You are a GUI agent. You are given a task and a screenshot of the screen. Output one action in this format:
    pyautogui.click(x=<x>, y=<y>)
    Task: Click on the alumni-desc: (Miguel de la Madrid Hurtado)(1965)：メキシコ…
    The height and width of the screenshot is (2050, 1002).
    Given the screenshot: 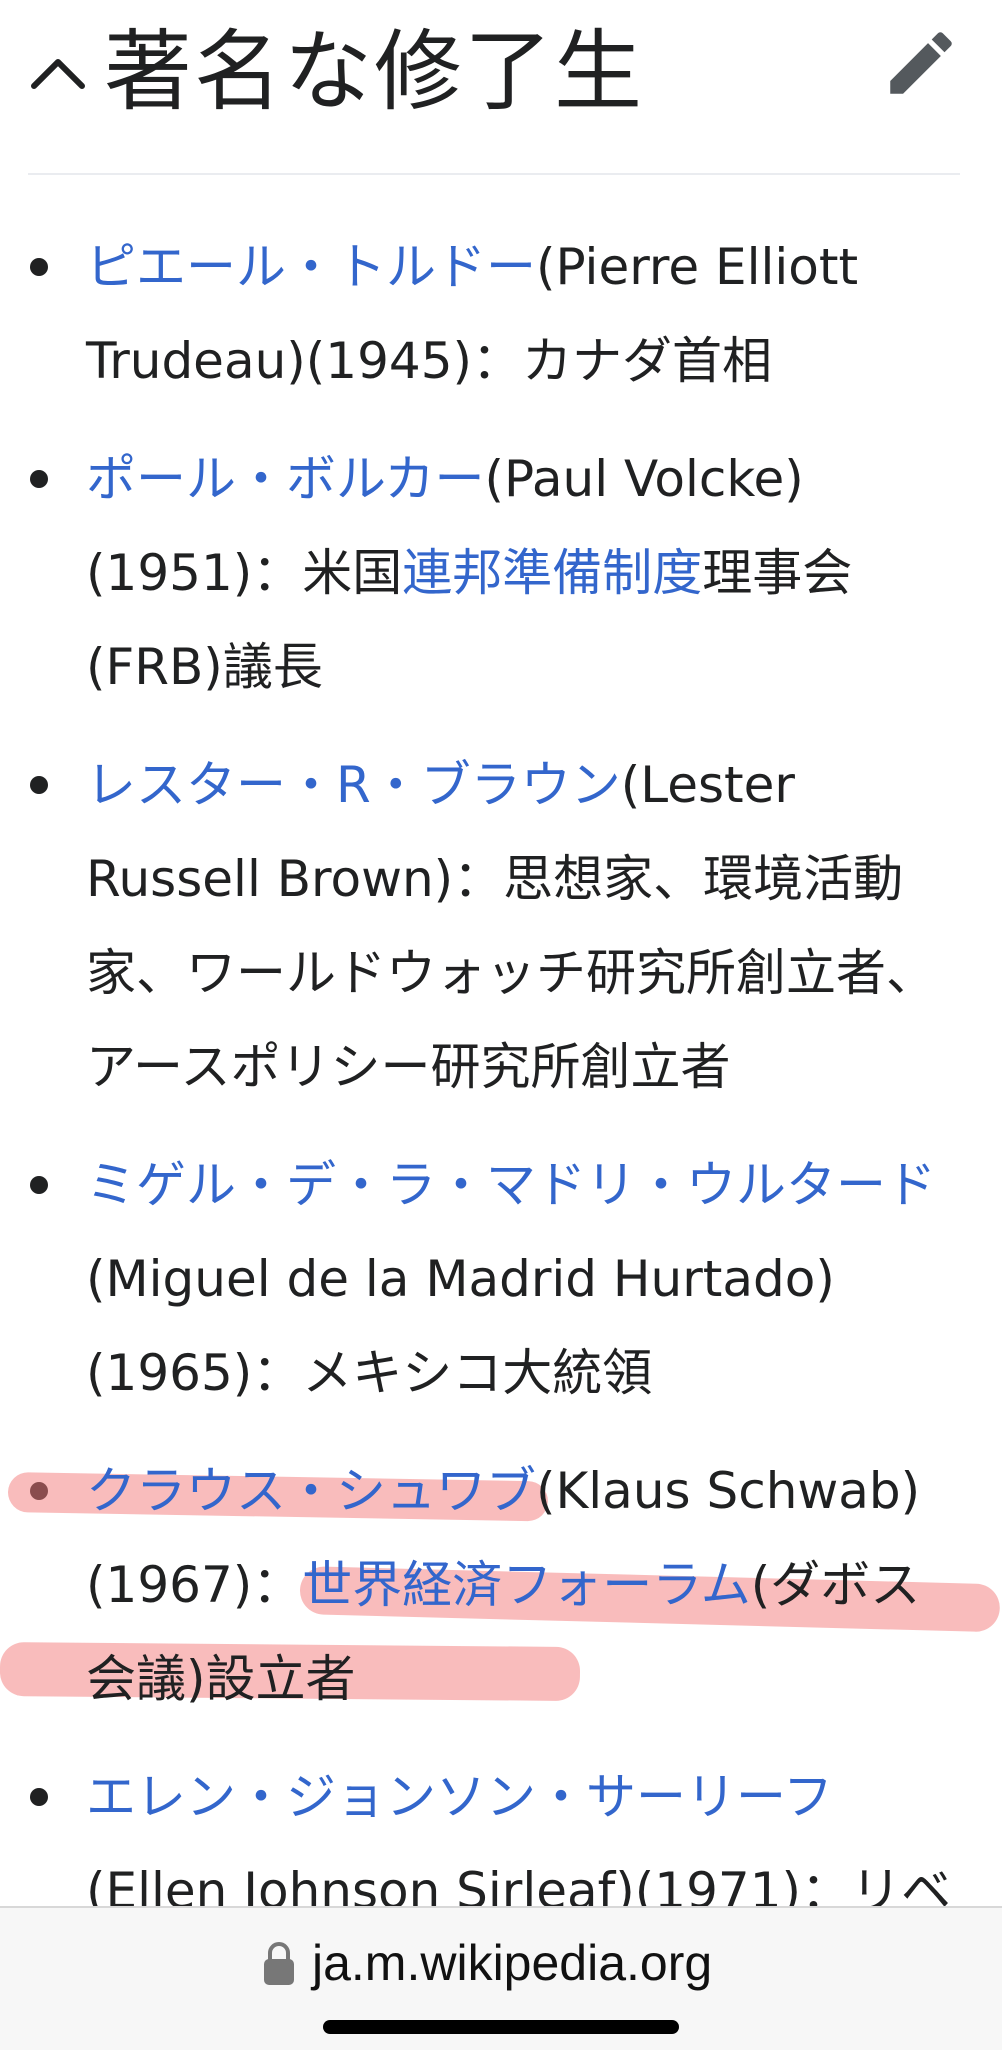 What is the action you would take?
    pyautogui.click(x=460, y=1326)
    